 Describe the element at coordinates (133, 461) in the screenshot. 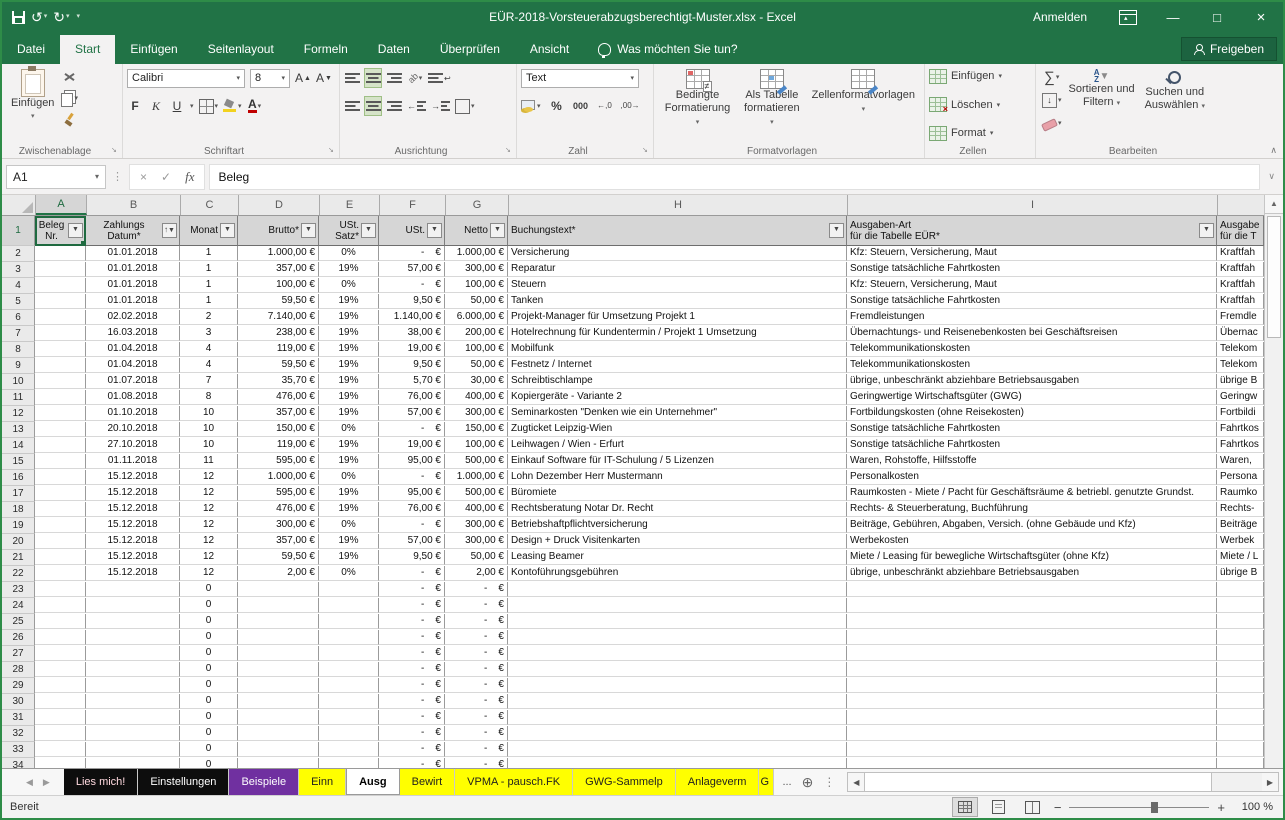

I see `cell-B15: 01.11.2018` at that location.